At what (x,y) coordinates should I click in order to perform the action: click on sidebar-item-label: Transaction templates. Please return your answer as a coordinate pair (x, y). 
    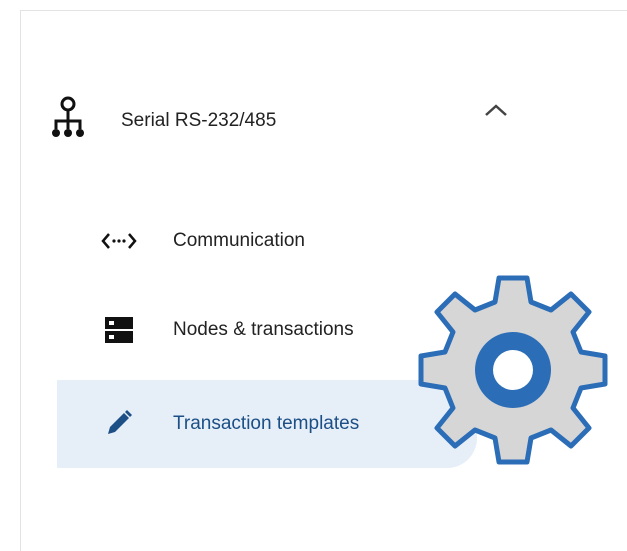
    Looking at the image, I should click on (266, 423).